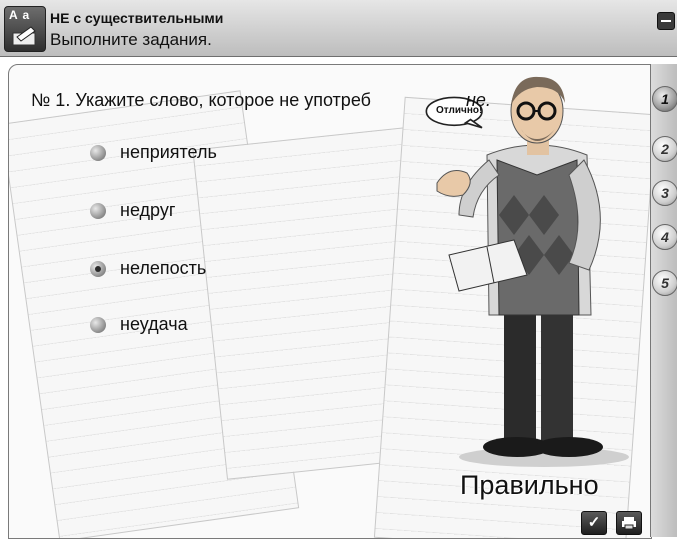  Describe the element at coordinates (664, 283) in the screenshot. I see `task-number-button: 5` at that location.